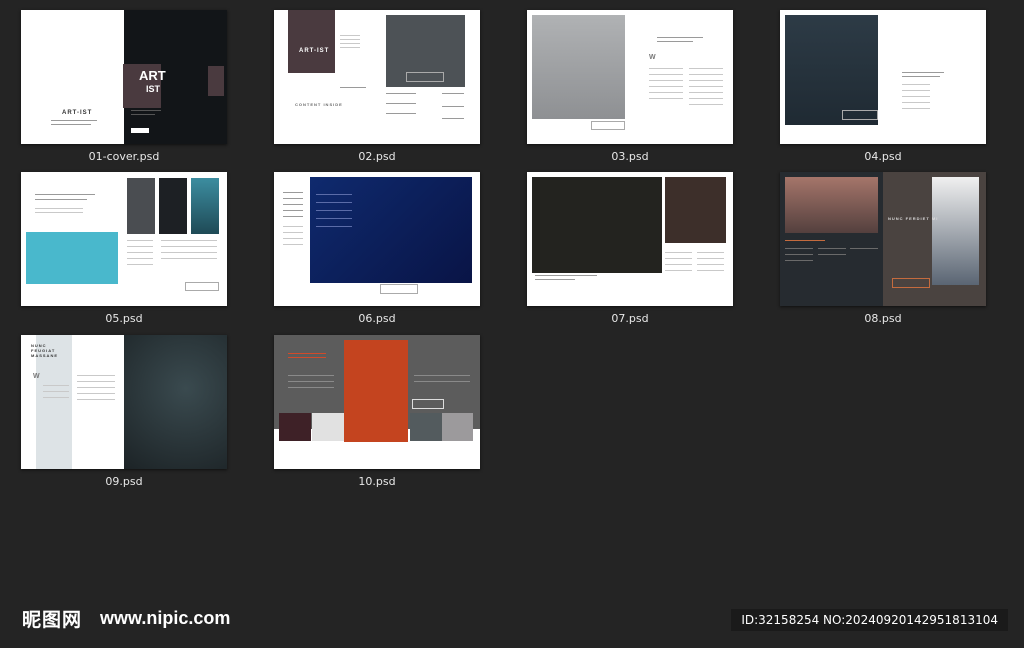  Describe the element at coordinates (391, 230) in the screenshot. I see `navy-photo` at that location.